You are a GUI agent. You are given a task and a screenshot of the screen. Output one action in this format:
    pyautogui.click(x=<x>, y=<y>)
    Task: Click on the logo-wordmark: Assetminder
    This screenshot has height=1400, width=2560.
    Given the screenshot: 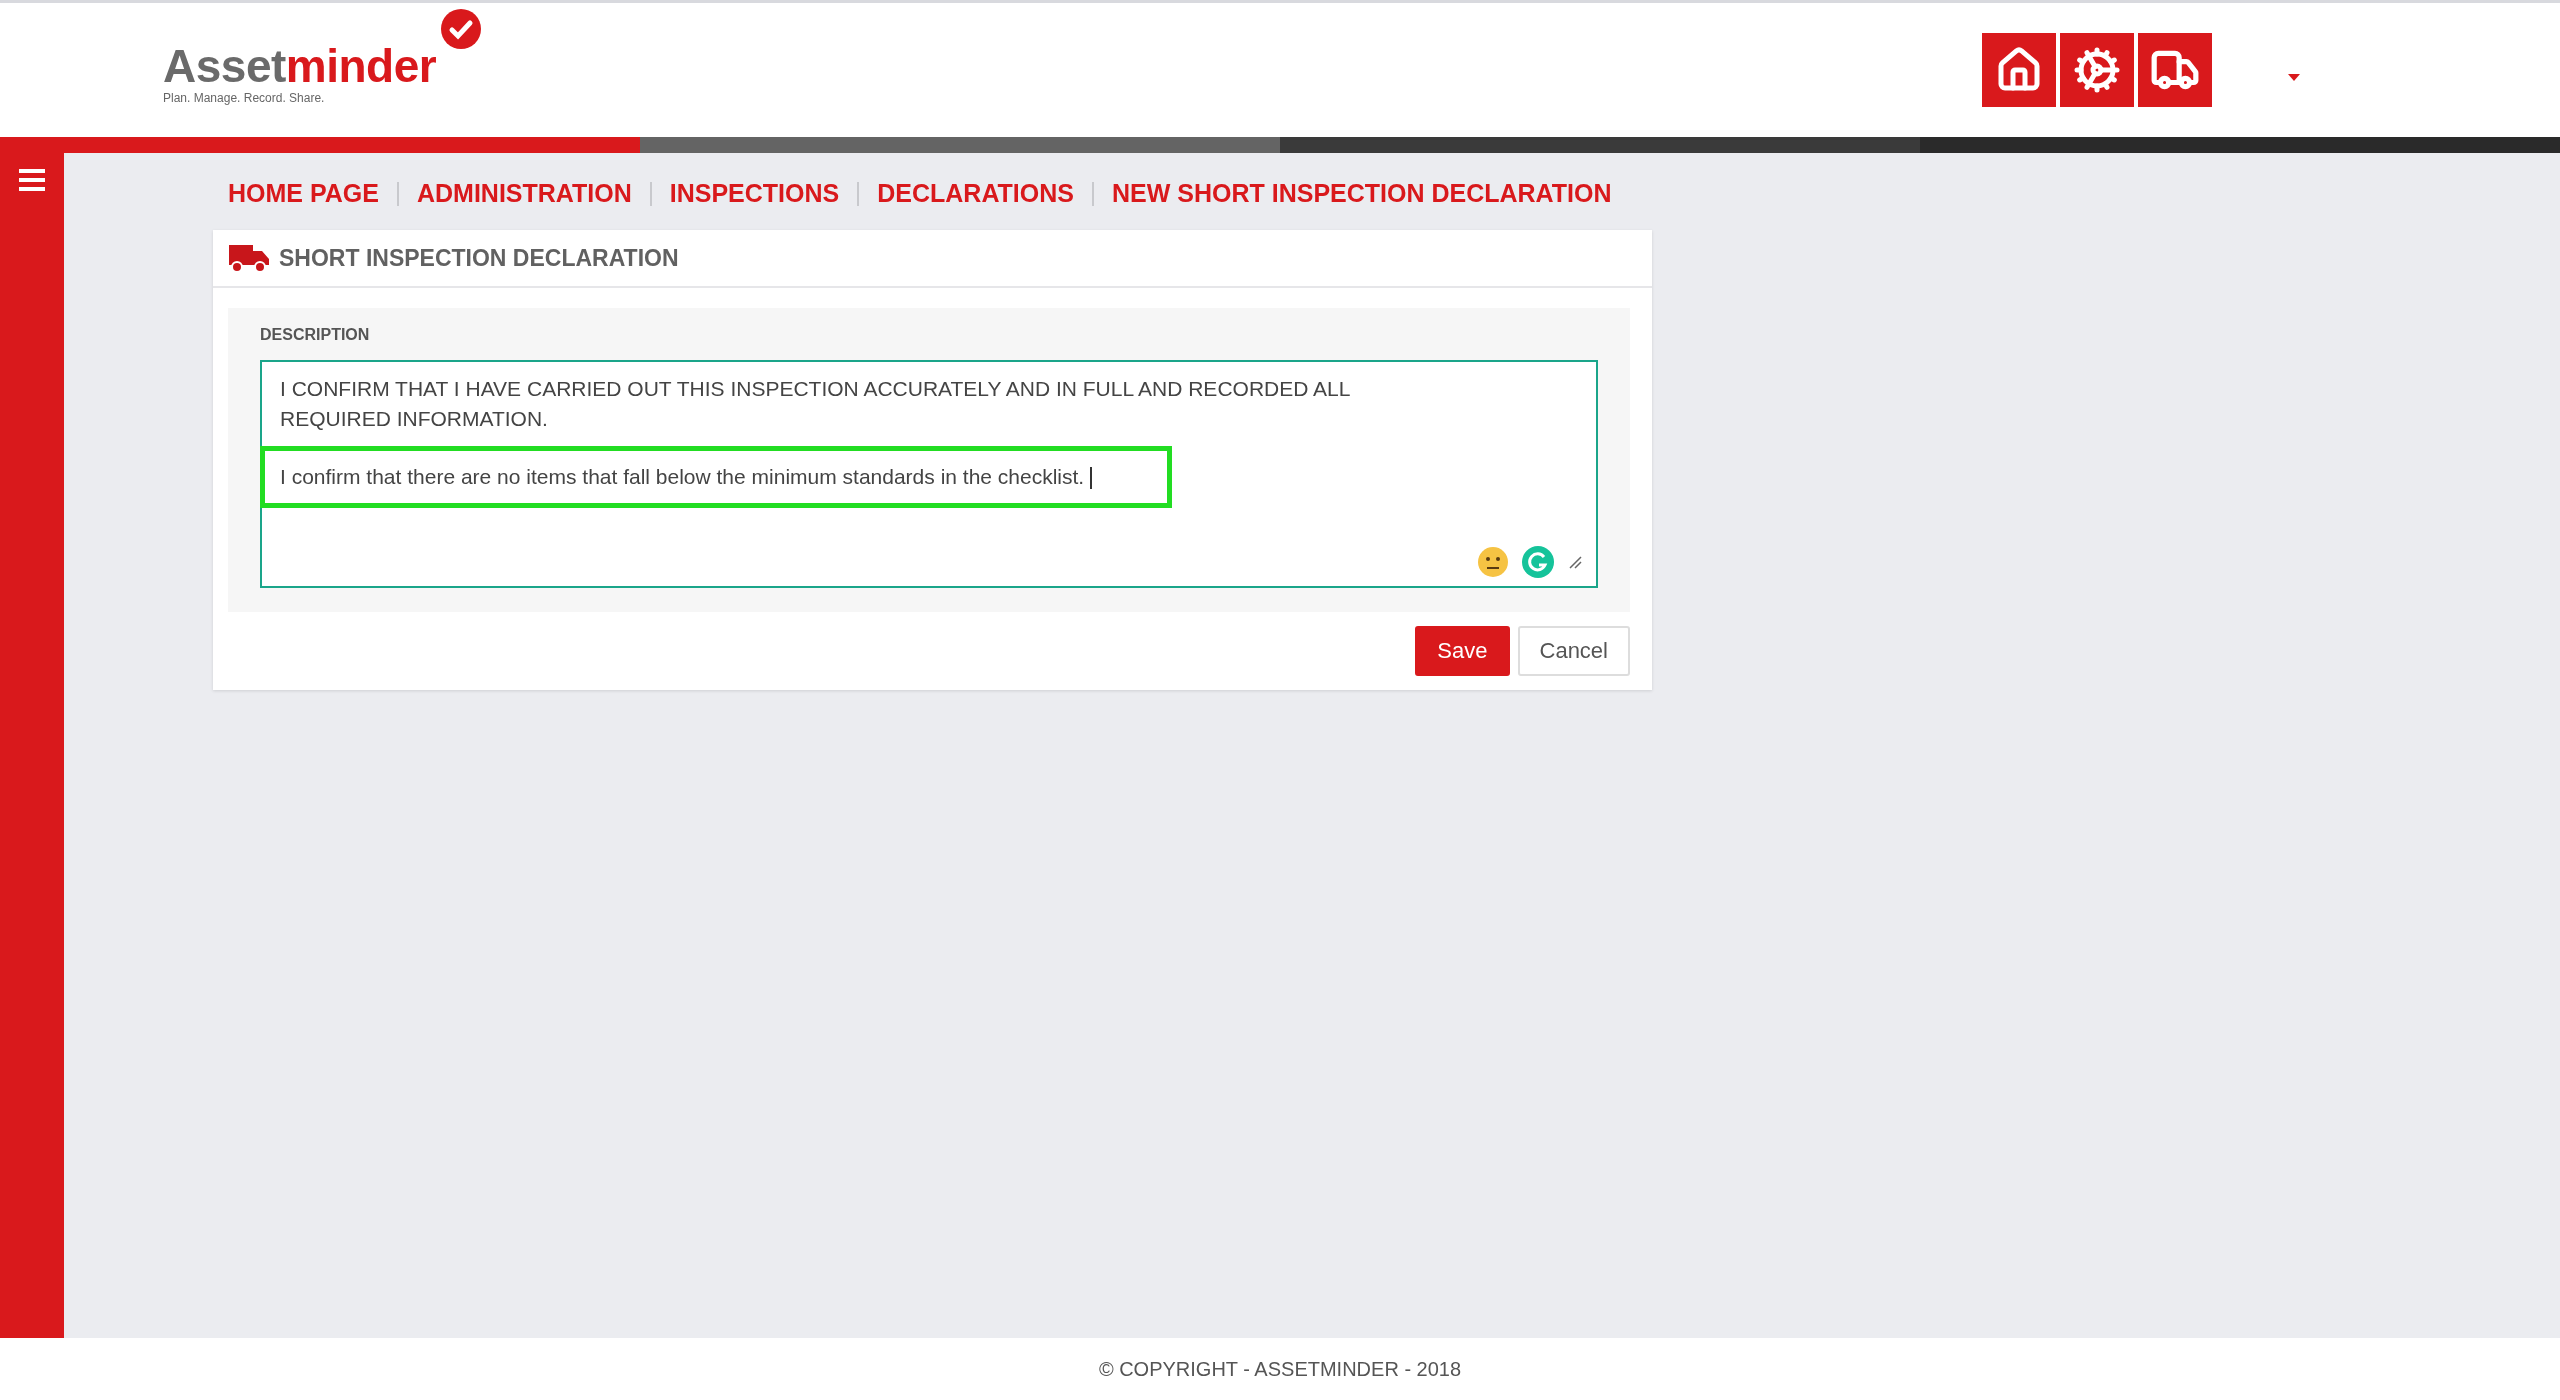 What is the action you would take?
    pyautogui.click(x=300, y=66)
    